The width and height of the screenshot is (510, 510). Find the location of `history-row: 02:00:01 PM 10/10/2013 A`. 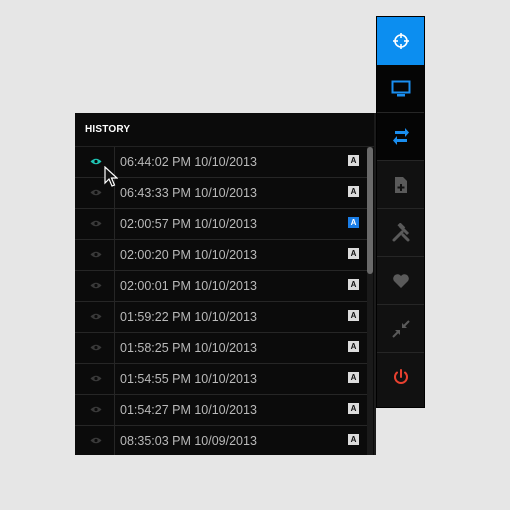

history-row: 02:00:01 PM 10/10/2013 A is located at coordinates (221, 286).